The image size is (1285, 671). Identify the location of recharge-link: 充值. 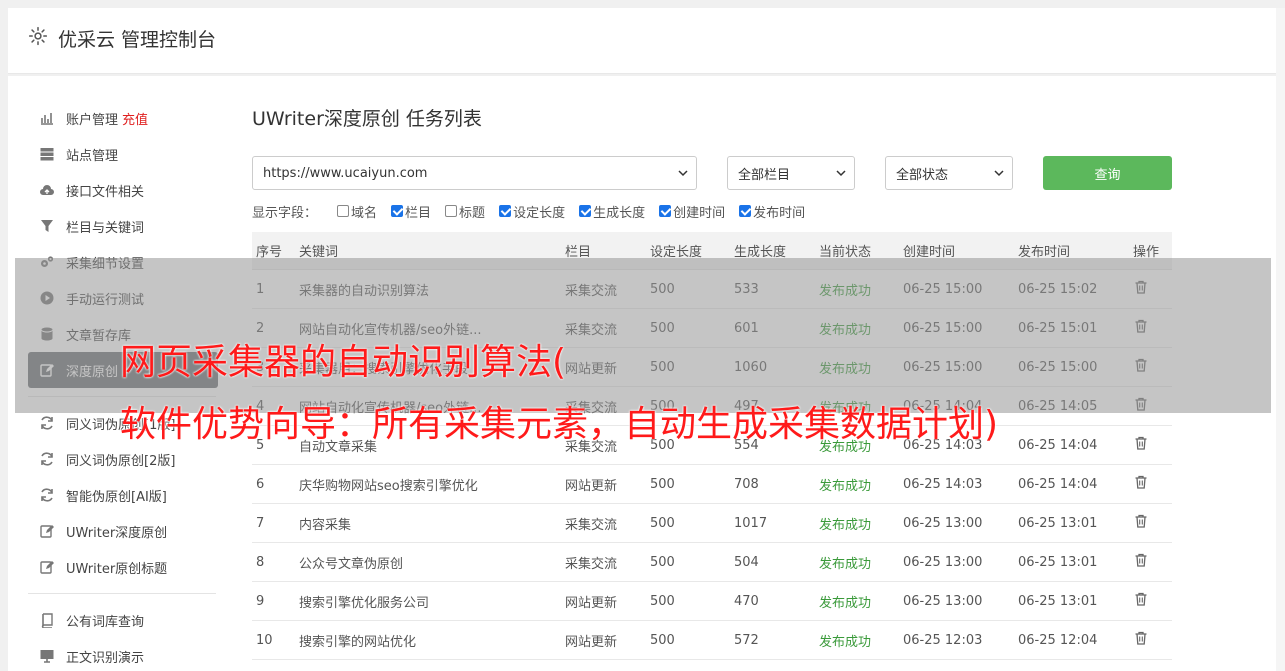
(135, 118).